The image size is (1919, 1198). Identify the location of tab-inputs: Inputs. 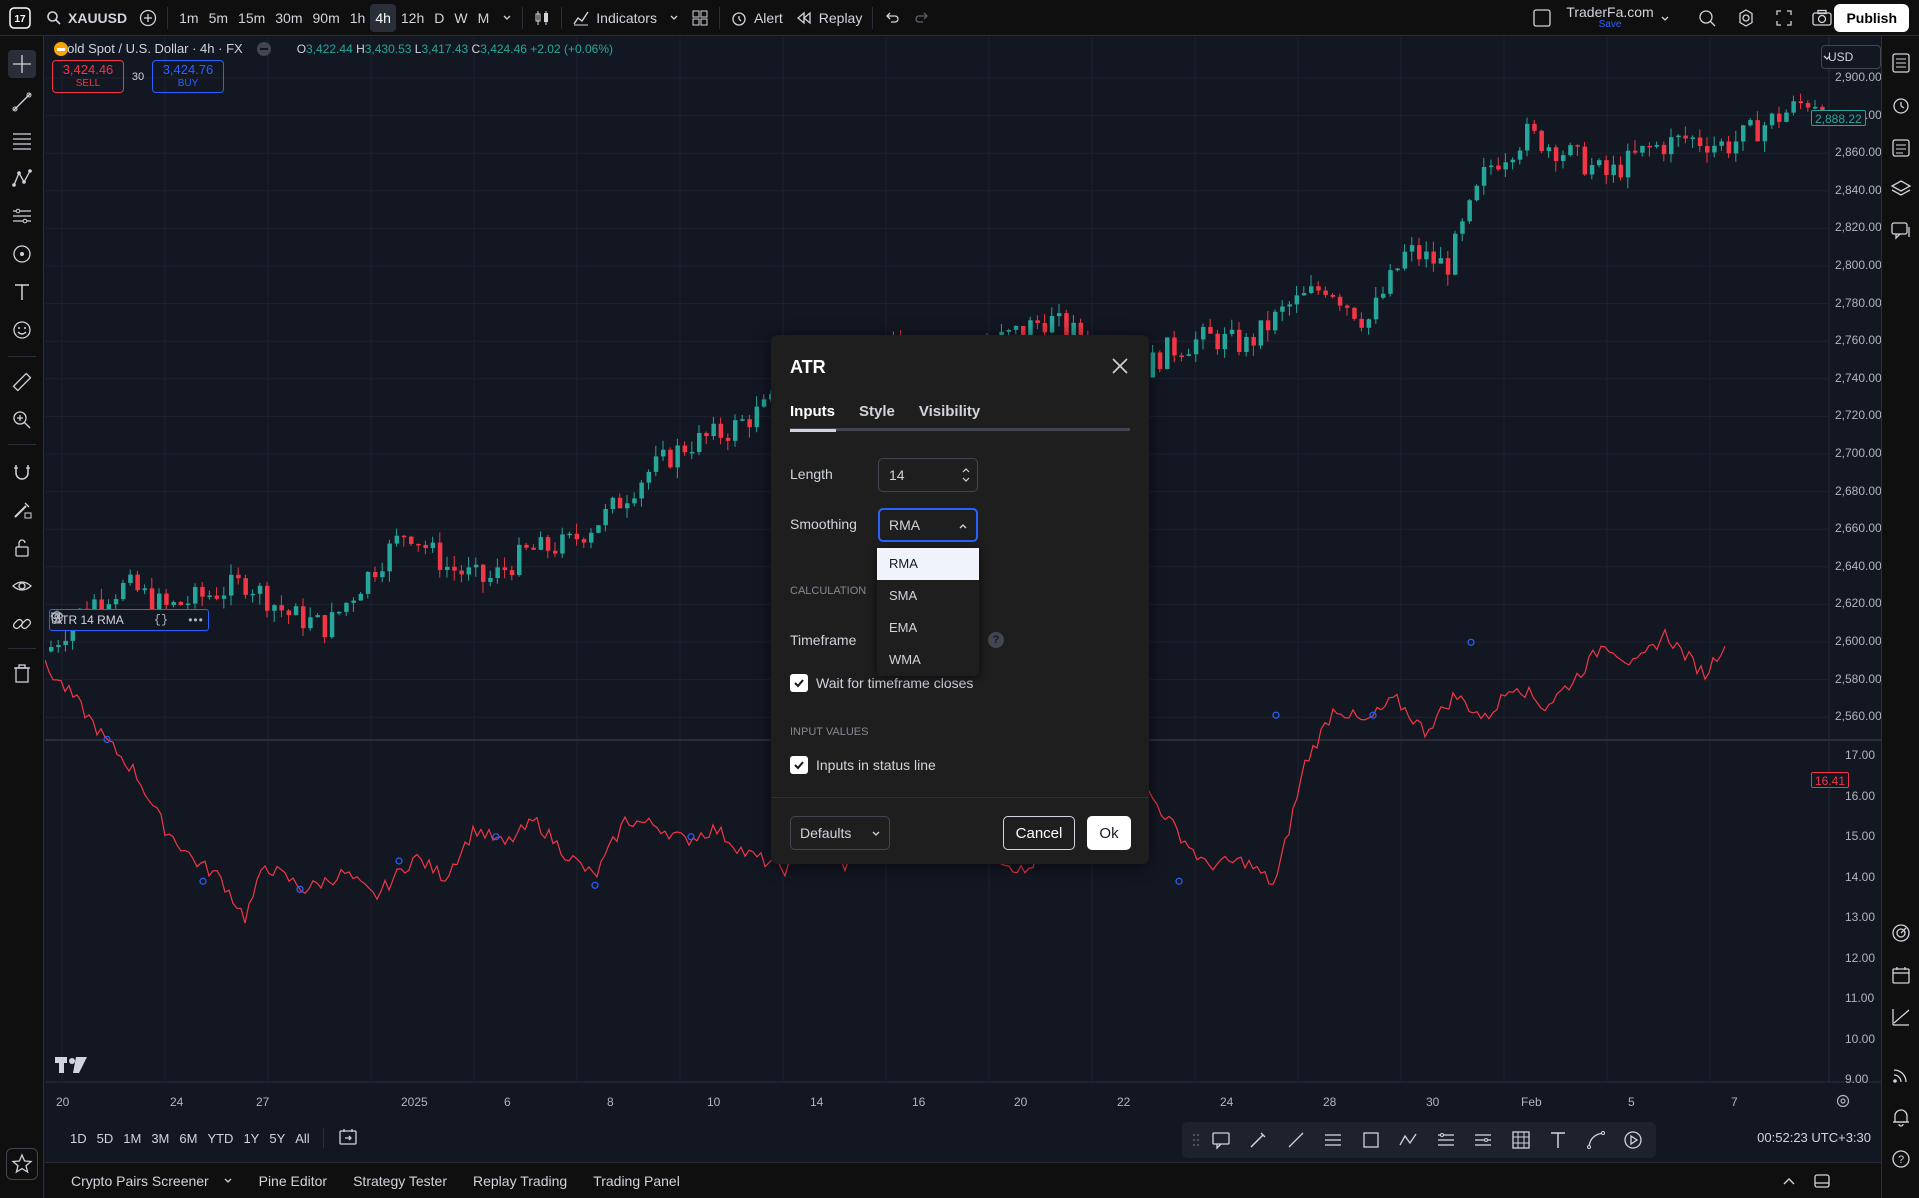
(812, 416).